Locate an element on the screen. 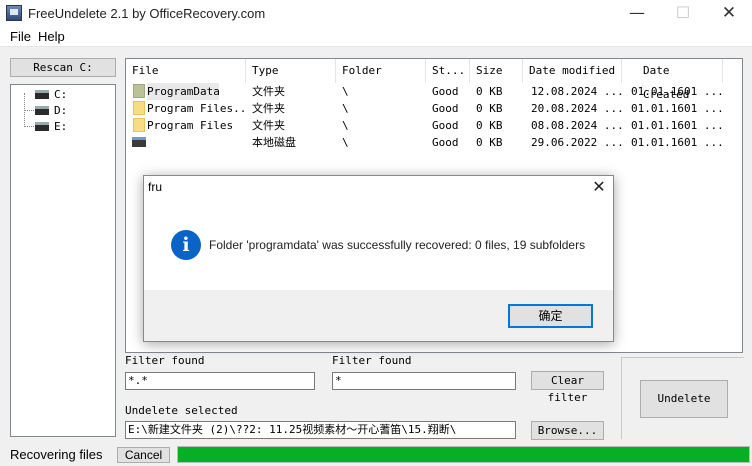 Image resolution: width=752 pixels, height=466 pixels. column-header-date-created: Date Created is located at coordinates (672, 80).